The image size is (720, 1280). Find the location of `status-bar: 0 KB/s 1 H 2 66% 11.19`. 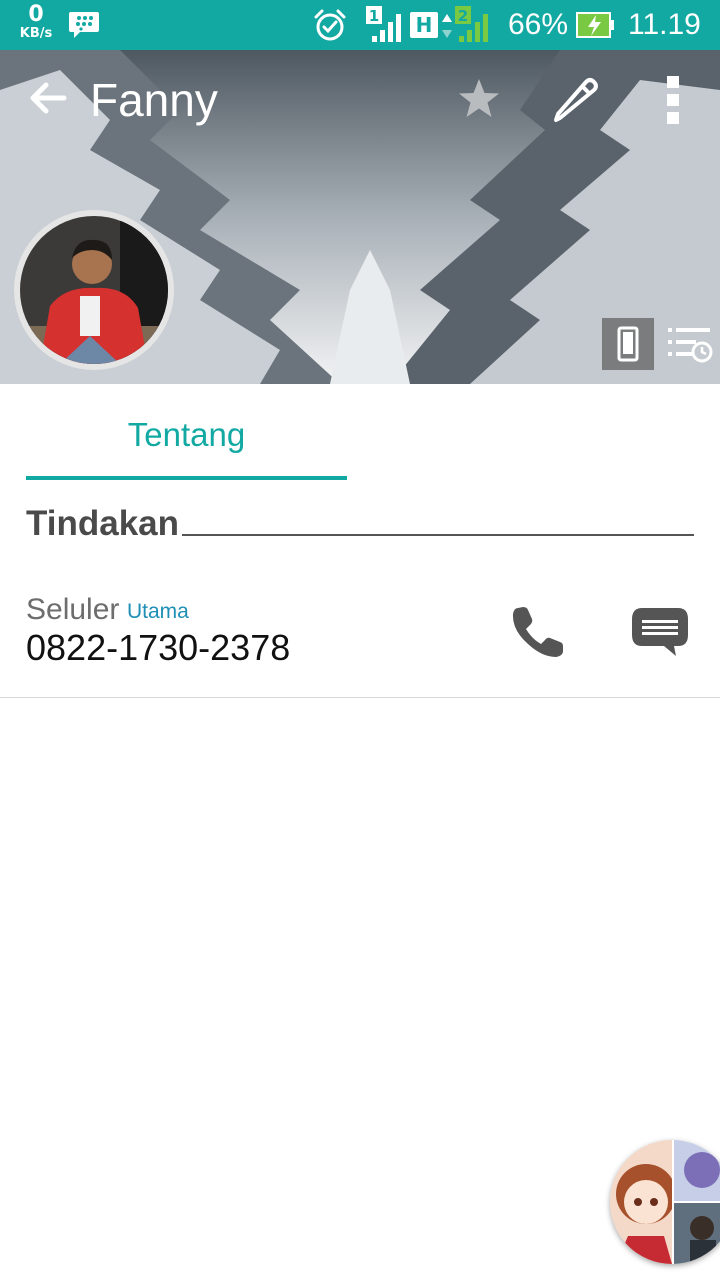

status-bar: 0 KB/s 1 H 2 66% 11.19 is located at coordinates (360, 25).